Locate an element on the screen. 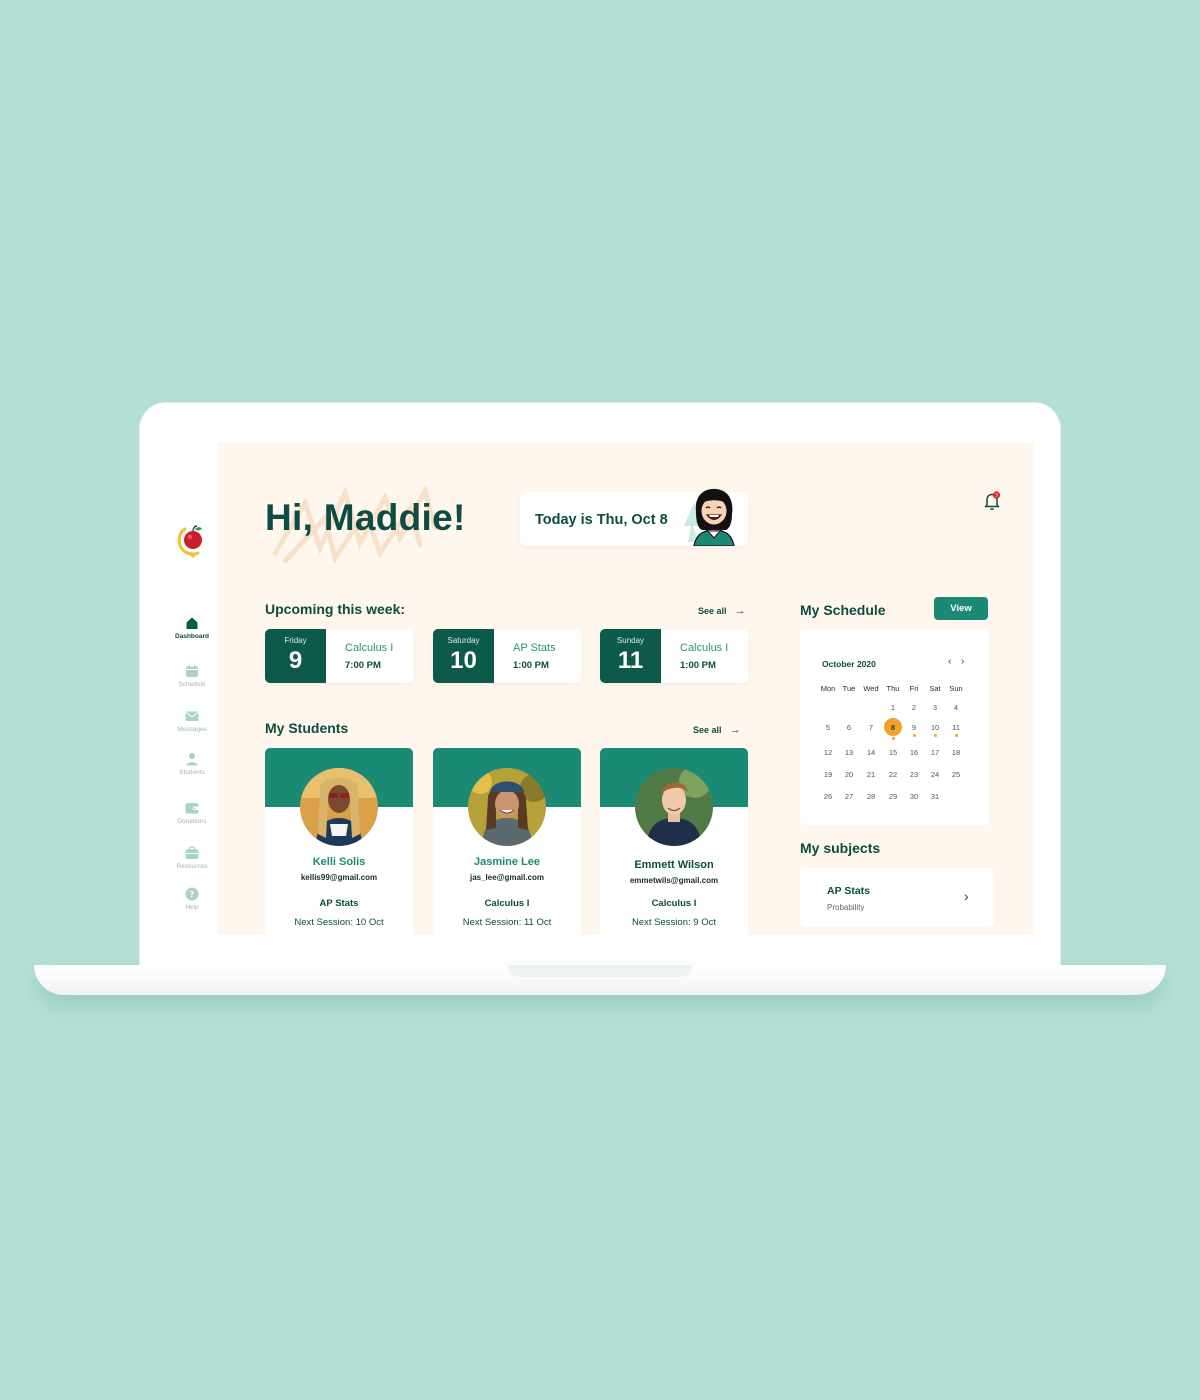  question-icon: ? is located at coordinates (192, 894).